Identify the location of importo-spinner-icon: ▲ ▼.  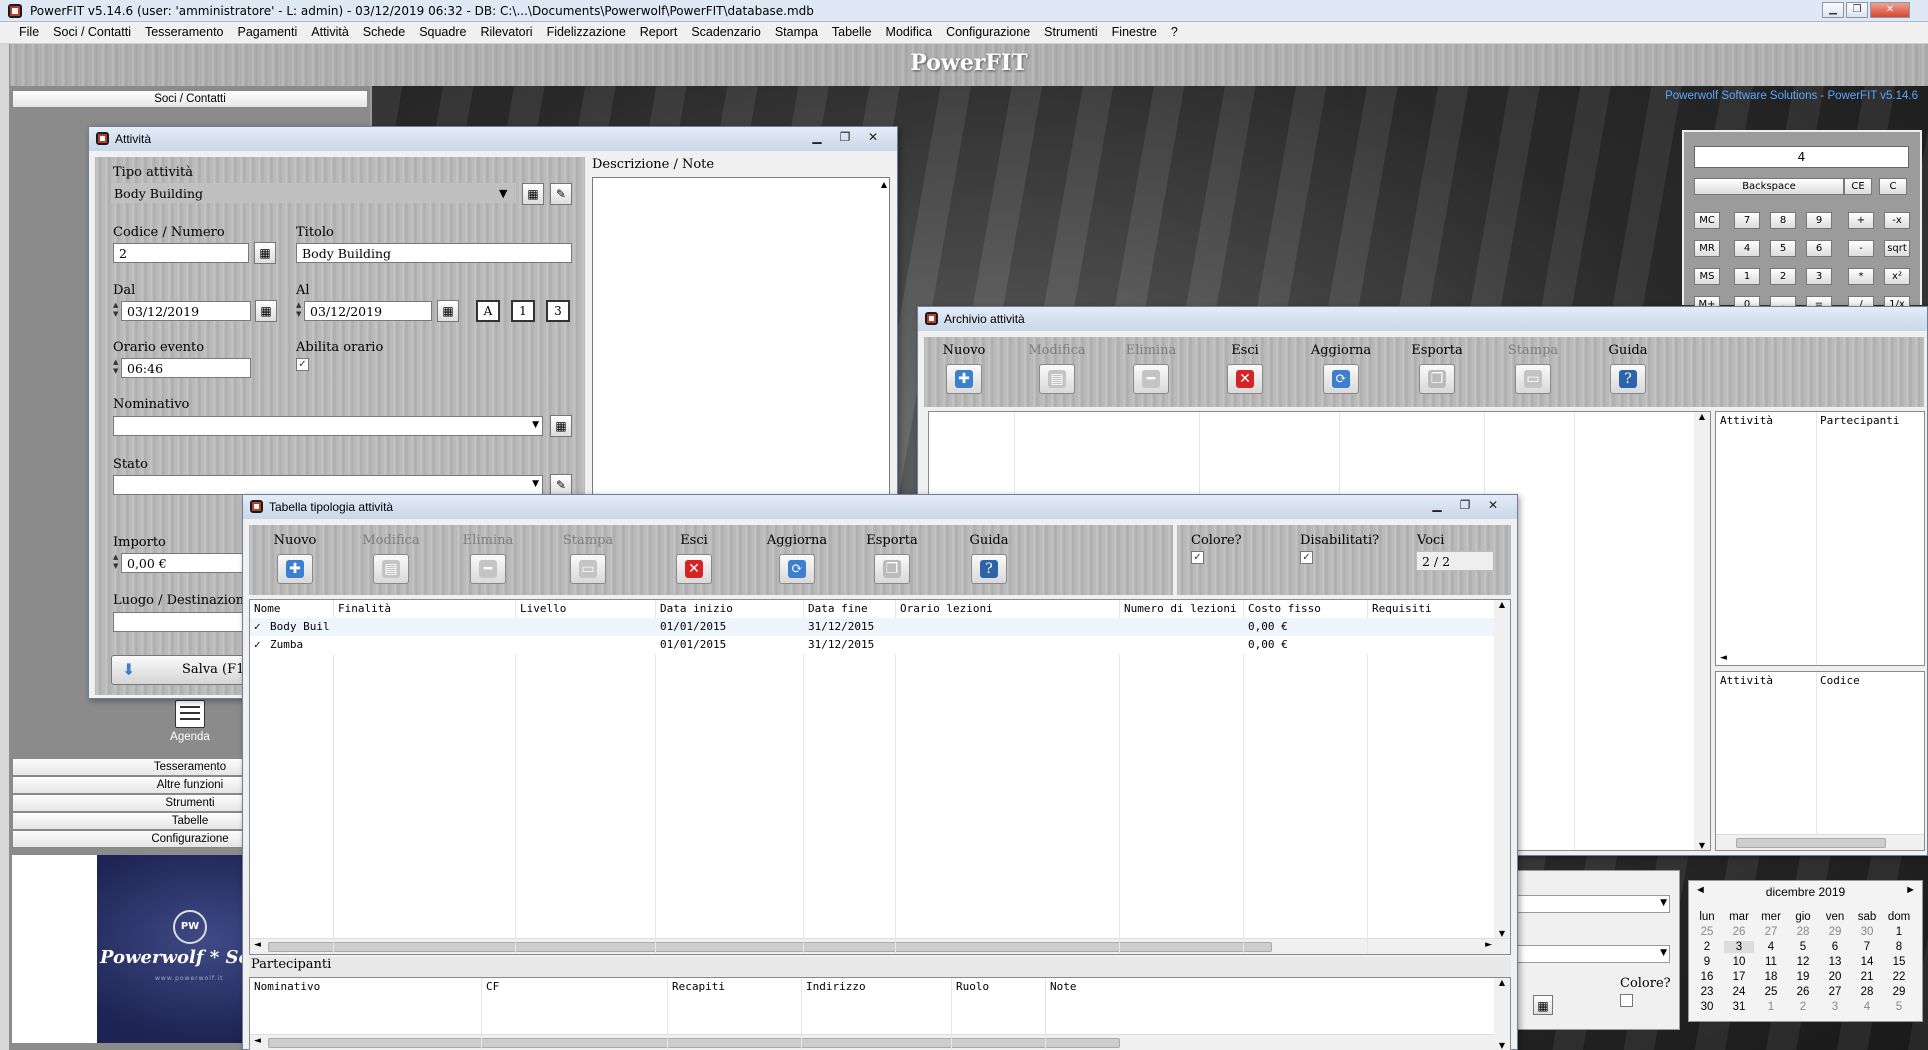
(116, 563).